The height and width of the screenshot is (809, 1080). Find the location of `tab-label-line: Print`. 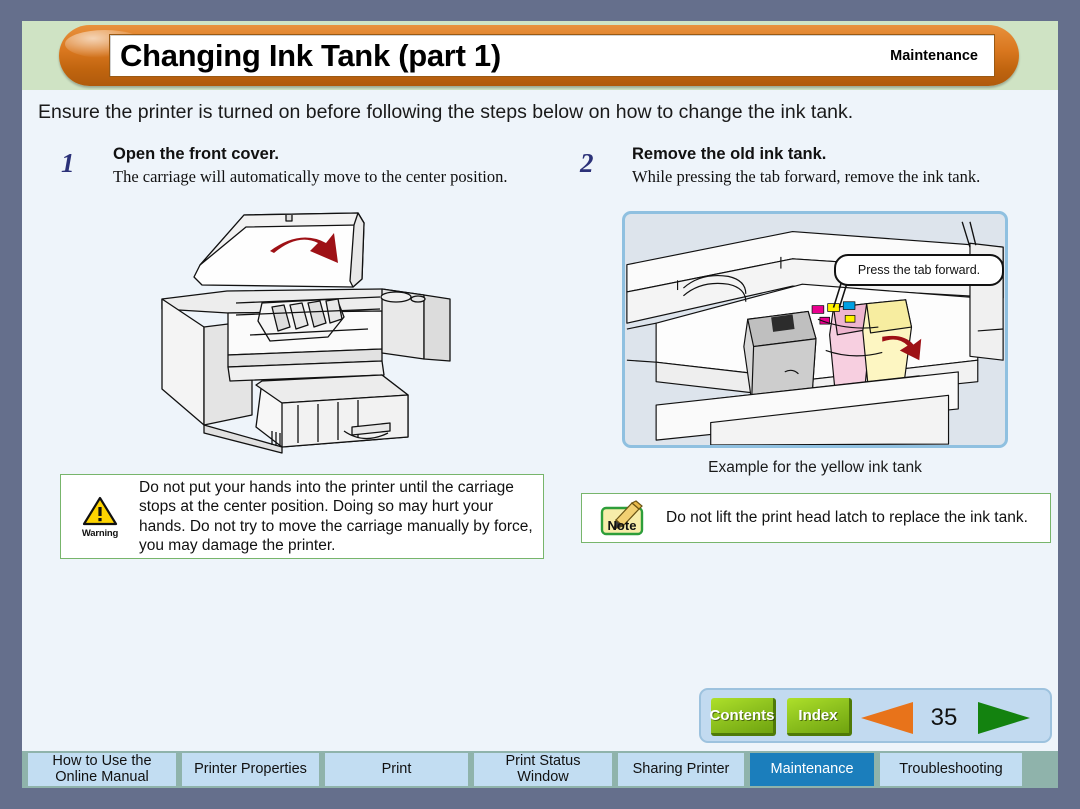

tab-label-line: Print is located at coordinates (396, 768).